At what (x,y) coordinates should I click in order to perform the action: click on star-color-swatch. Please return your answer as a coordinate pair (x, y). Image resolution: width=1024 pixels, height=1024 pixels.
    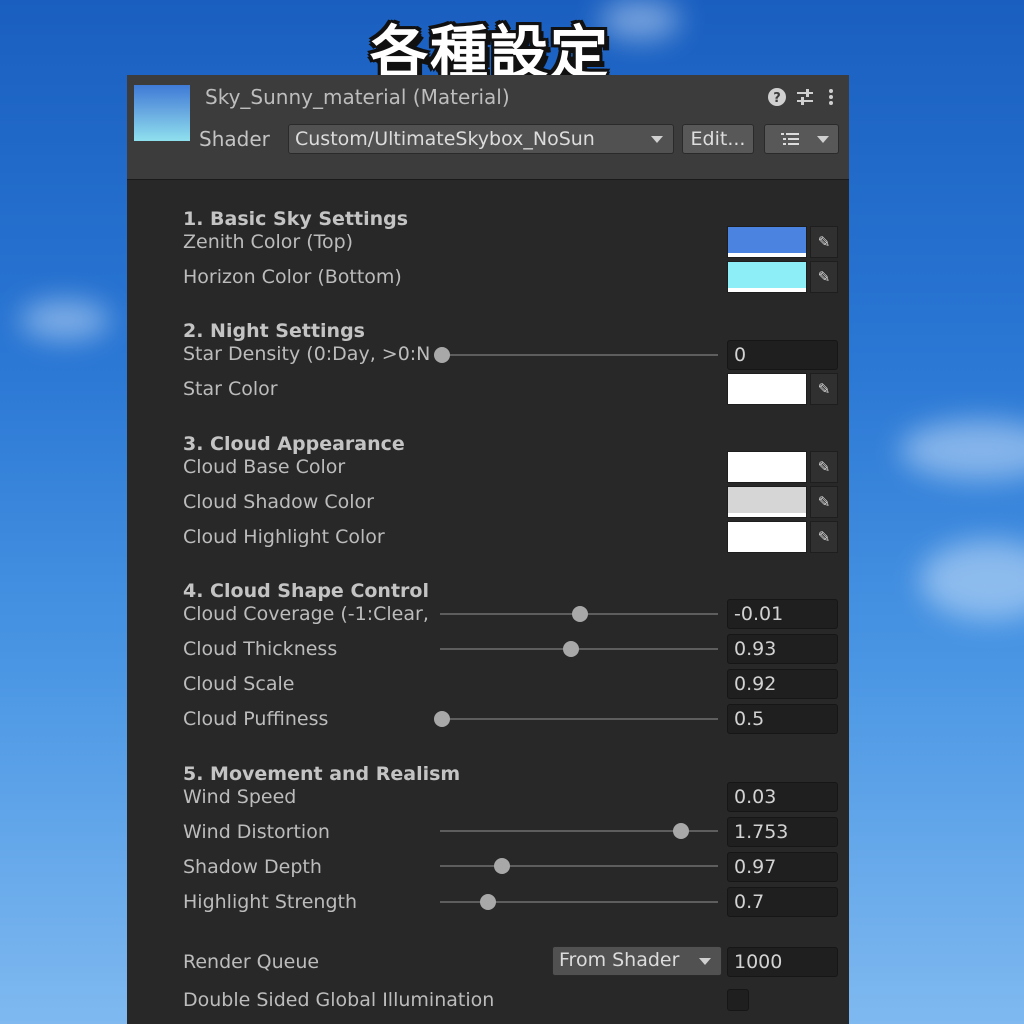
    Looking at the image, I should click on (767, 389).